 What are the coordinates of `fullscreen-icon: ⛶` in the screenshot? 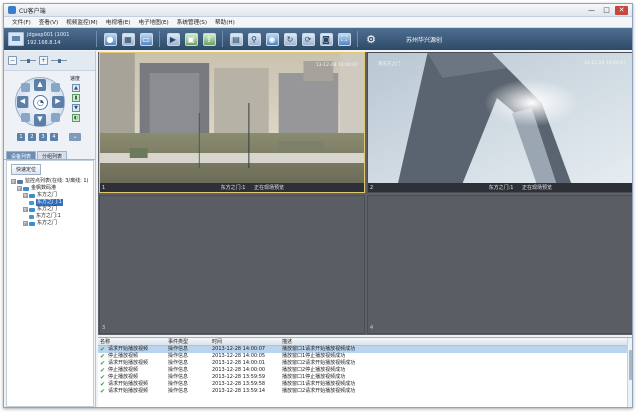 It's located at (344, 39).